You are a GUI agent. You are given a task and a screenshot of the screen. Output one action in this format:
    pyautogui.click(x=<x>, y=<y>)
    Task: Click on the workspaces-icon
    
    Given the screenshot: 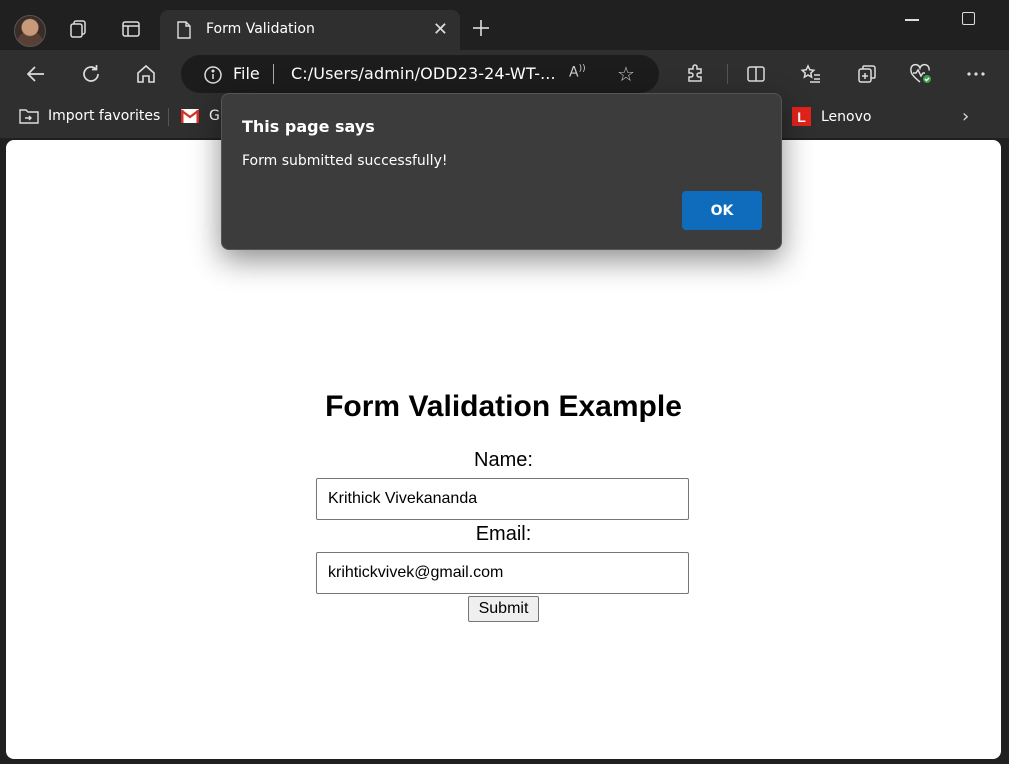 What is the action you would take?
    pyautogui.click(x=78, y=29)
    